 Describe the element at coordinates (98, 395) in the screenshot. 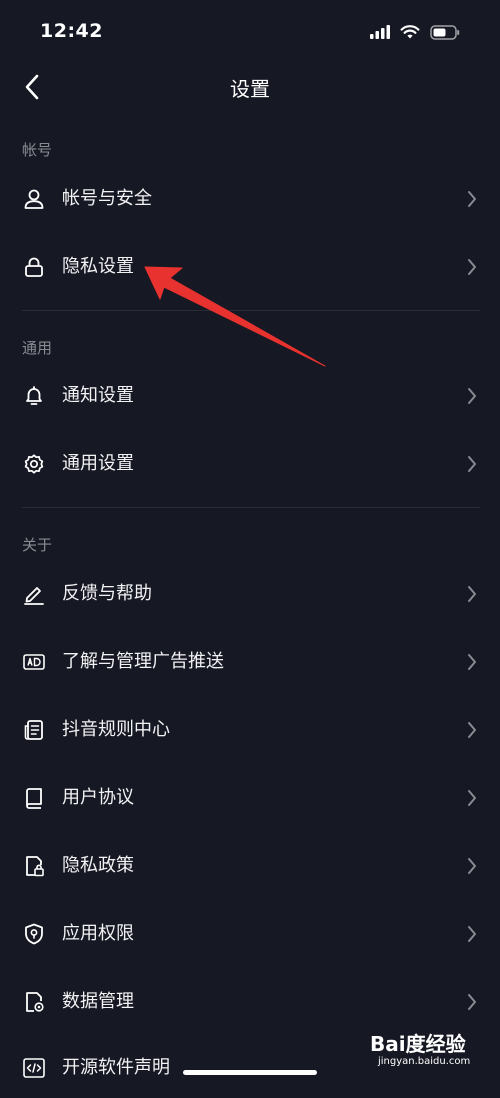

I see `settings-item-label: 通知设置` at that location.